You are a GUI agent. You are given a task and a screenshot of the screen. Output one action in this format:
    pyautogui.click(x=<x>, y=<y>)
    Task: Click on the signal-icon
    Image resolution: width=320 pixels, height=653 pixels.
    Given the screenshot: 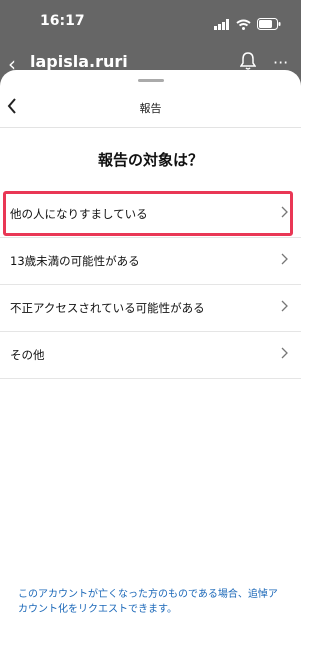 What is the action you would take?
    pyautogui.click(x=222, y=24)
    